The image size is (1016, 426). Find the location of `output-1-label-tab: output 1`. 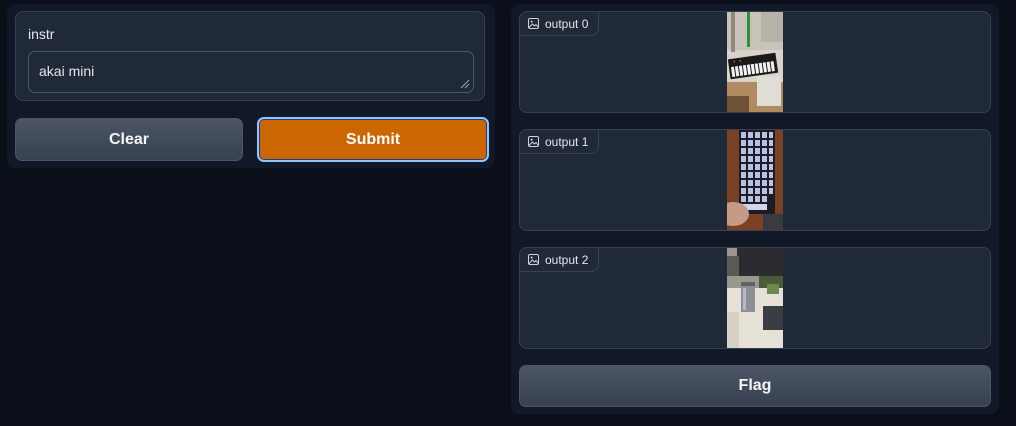

output-1-label-tab: output 1 is located at coordinates (560, 142).